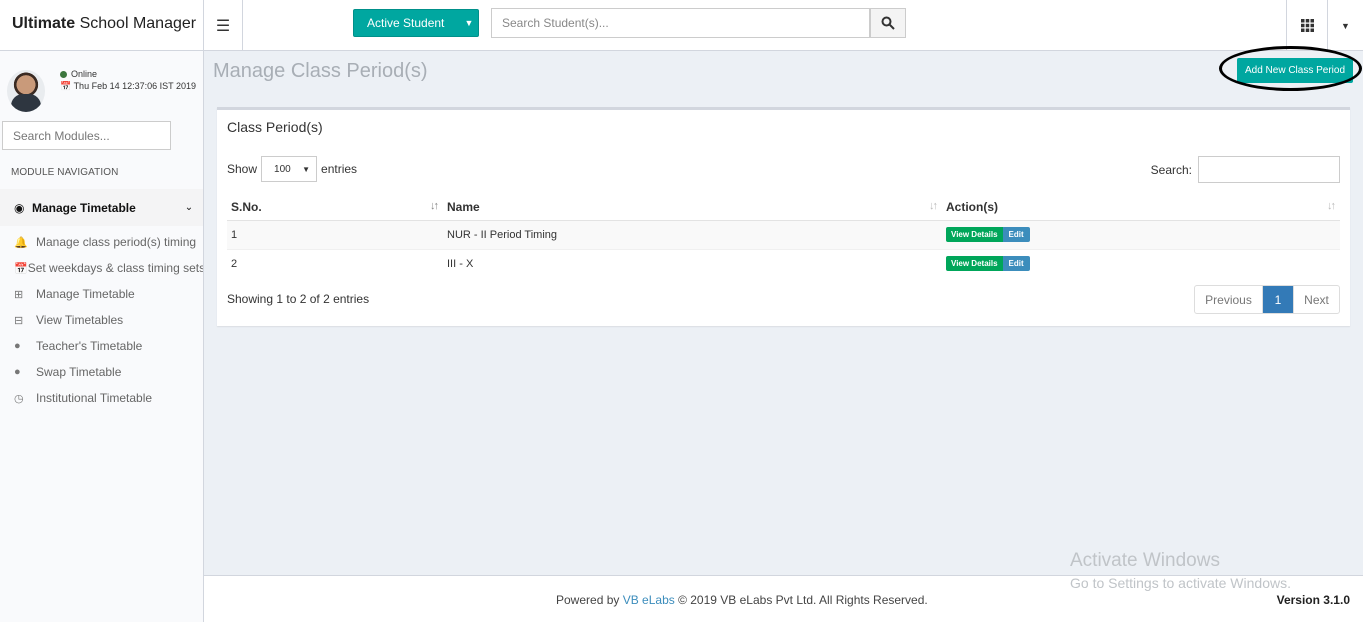 The image size is (1363, 622). Describe the element at coordinates (1229, 299) in the screenshot. I see `pagination-previous: Previous` at that location.